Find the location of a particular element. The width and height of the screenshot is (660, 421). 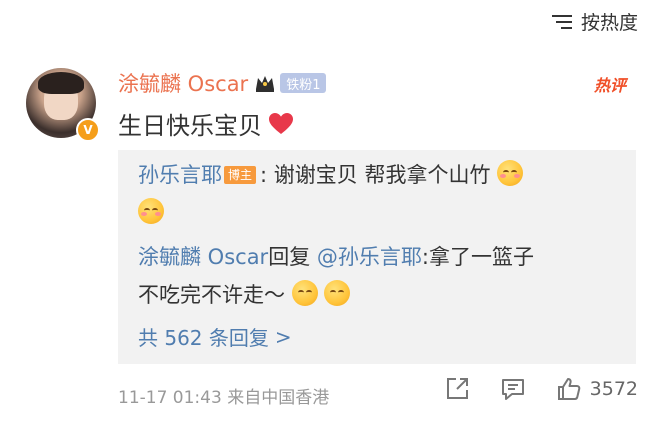

sort-label: 按热度 is located at coordinates (609, 23).